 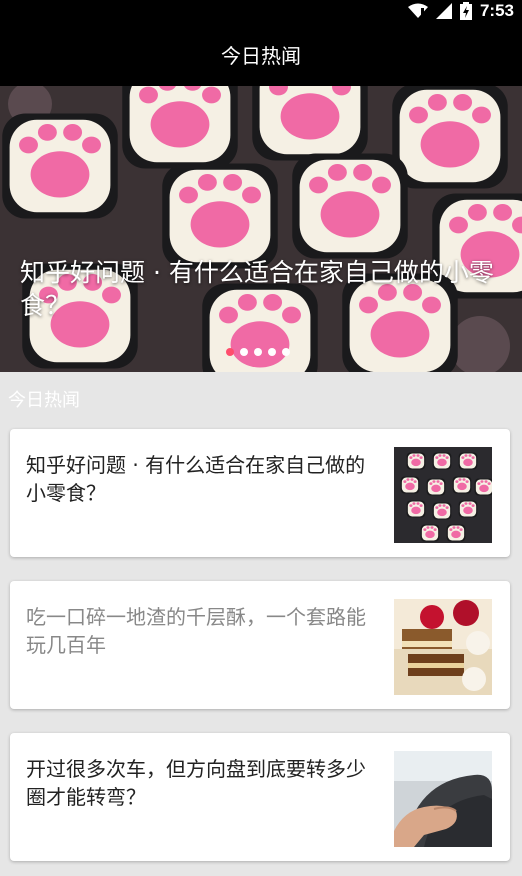 What do you see at coordinates (261, 11) in the screenshot?
I see `status-bar: 7:53` at bounding box center [261, 11].